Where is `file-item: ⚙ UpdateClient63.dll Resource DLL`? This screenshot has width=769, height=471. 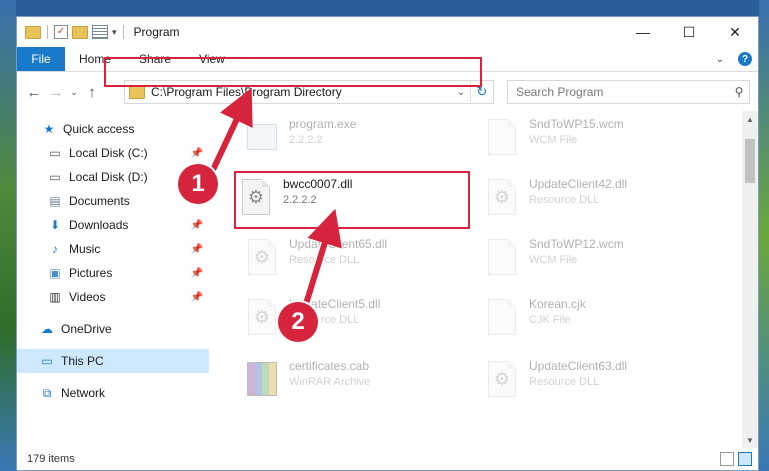
file-item: ⚙ UpdateClient63.dll Resource DLL is located at coordinates (600, 383).